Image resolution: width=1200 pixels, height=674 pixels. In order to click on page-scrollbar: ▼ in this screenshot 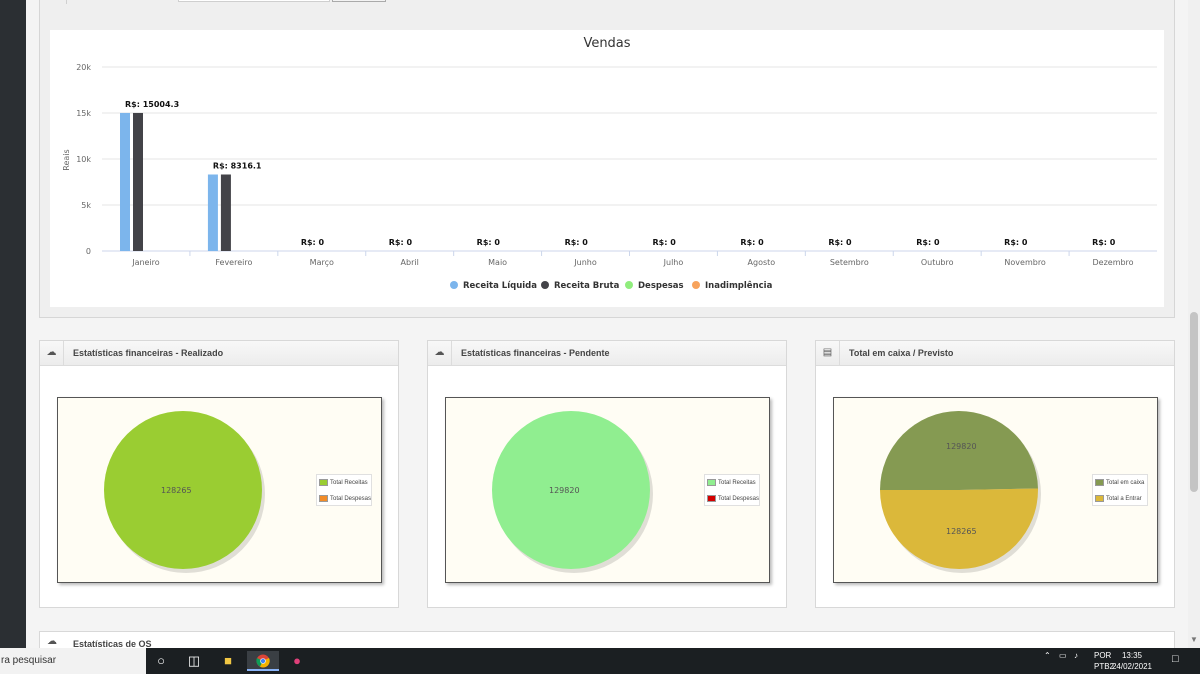, I will do `click(1194, 324)`.